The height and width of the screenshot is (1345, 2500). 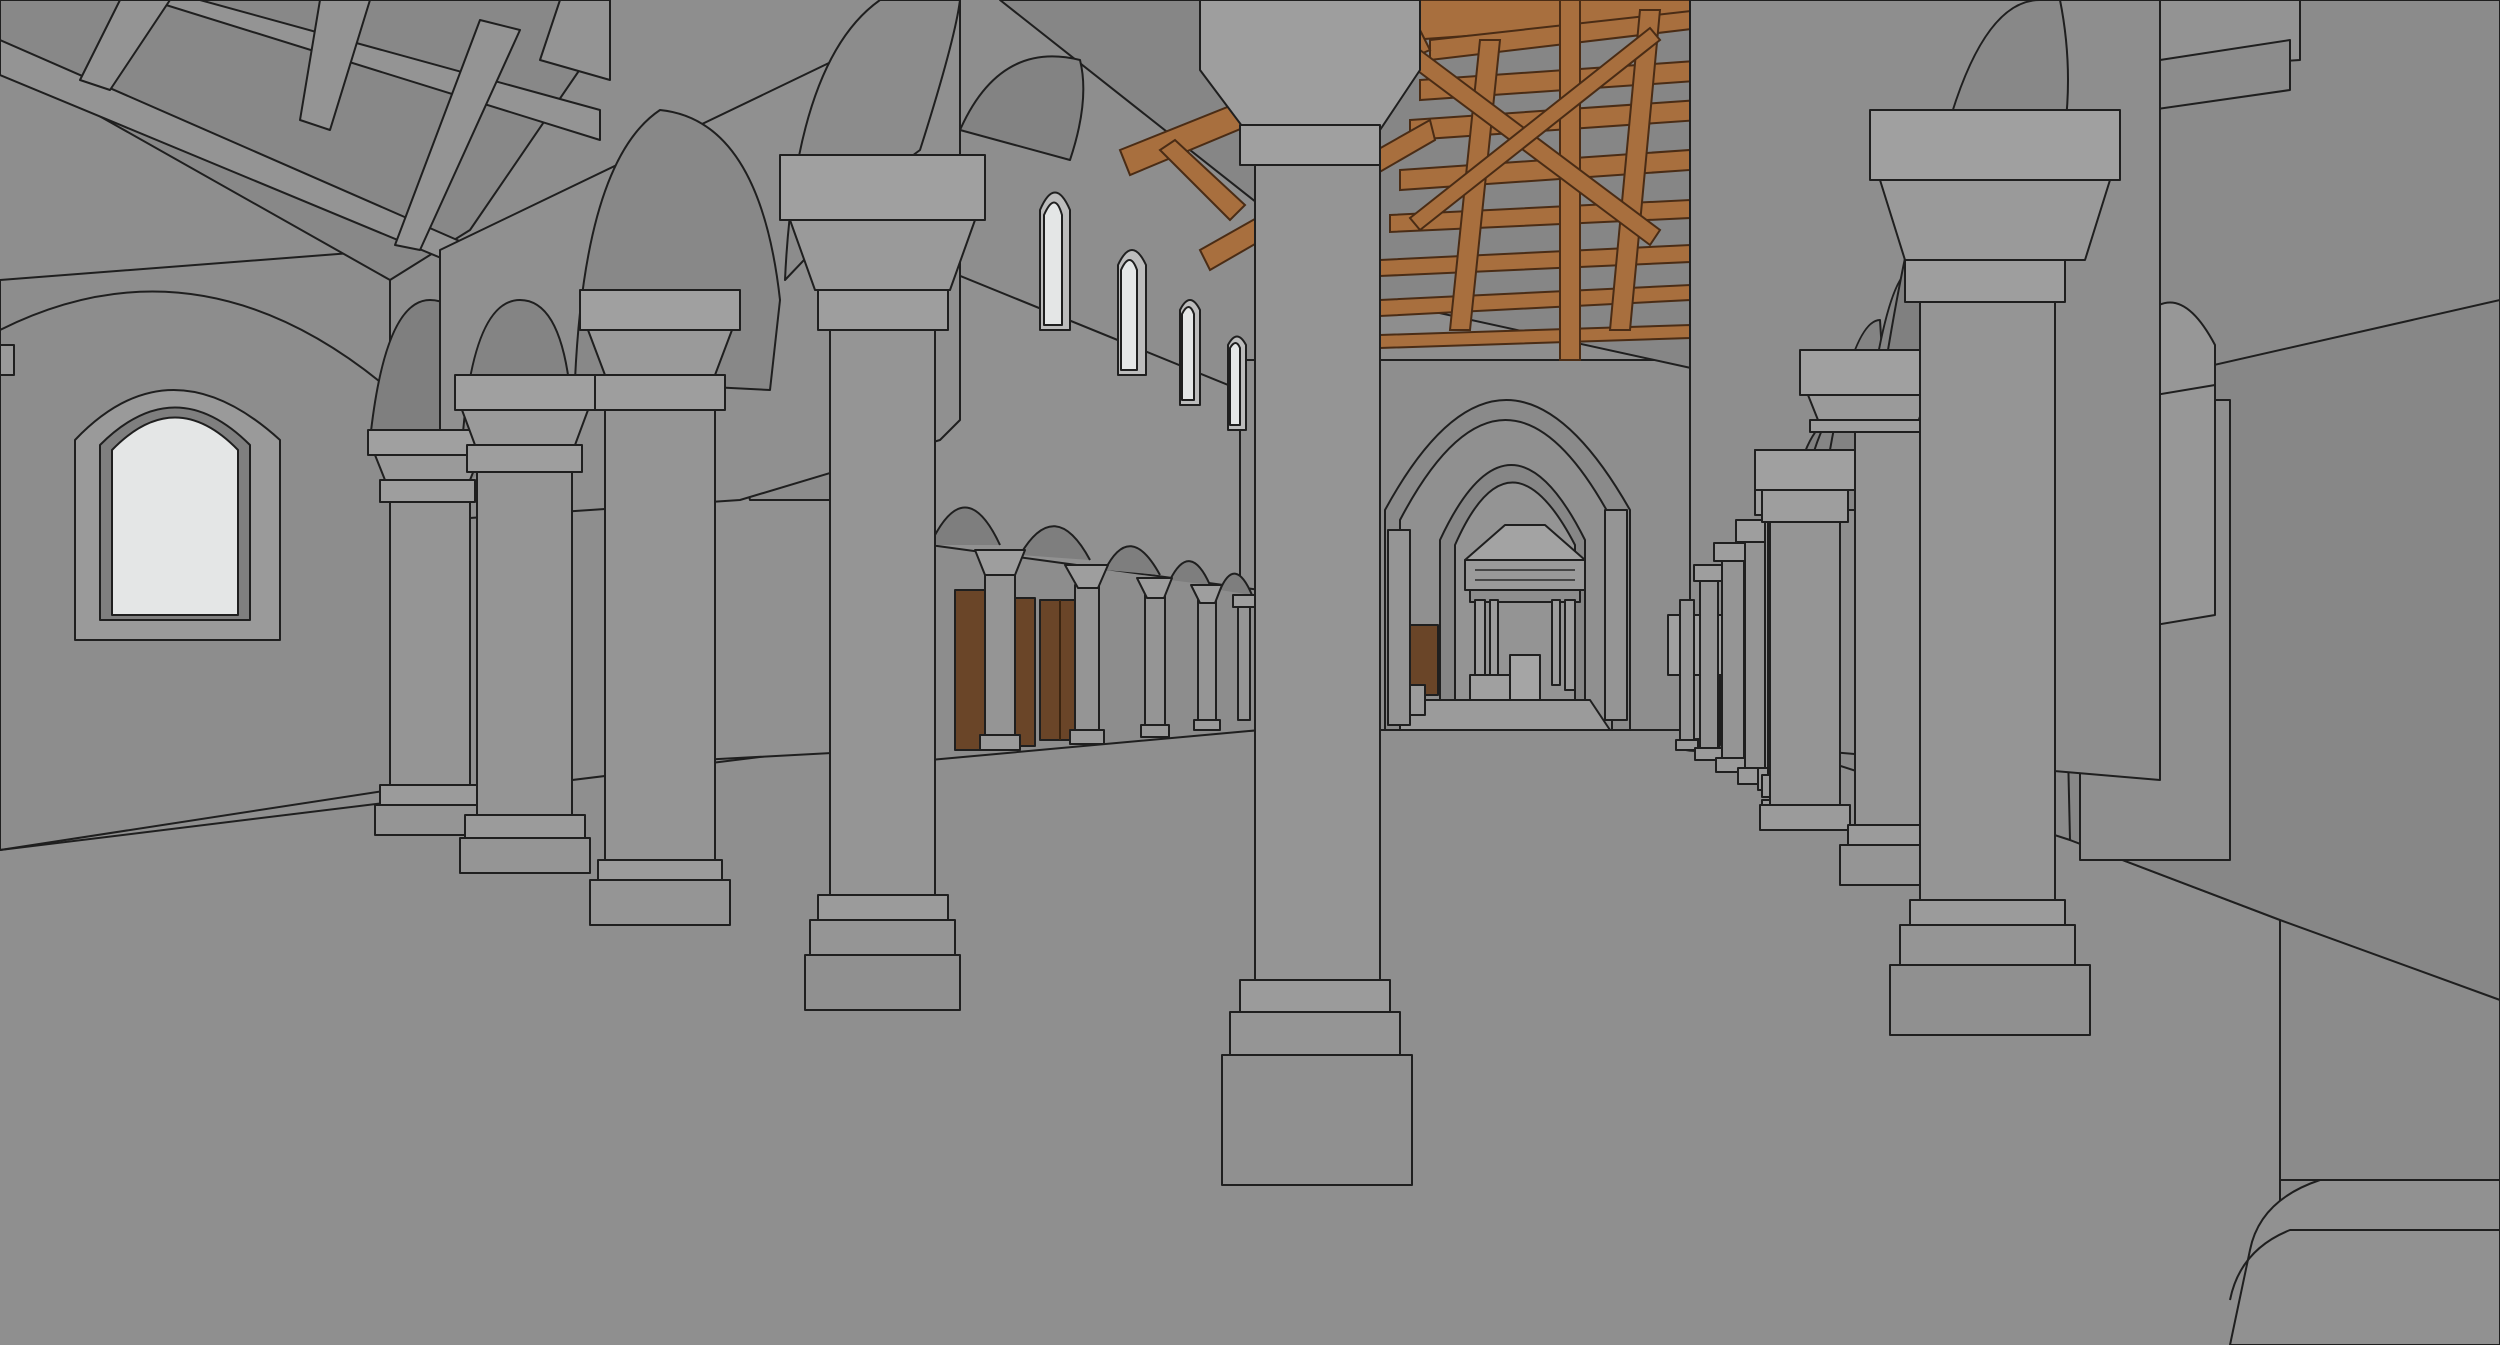 What do you see at coordinates (1505, 715) in the screenshot?
I see `presbytery-steps` at bounding box center [1505, 715].